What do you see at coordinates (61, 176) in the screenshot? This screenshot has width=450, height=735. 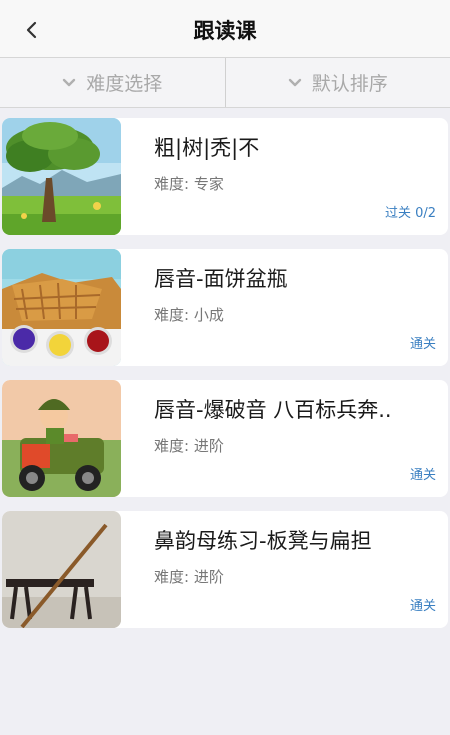 I see `lesson-thumbnail-tree-landscape` at bounding box center [61, 176].